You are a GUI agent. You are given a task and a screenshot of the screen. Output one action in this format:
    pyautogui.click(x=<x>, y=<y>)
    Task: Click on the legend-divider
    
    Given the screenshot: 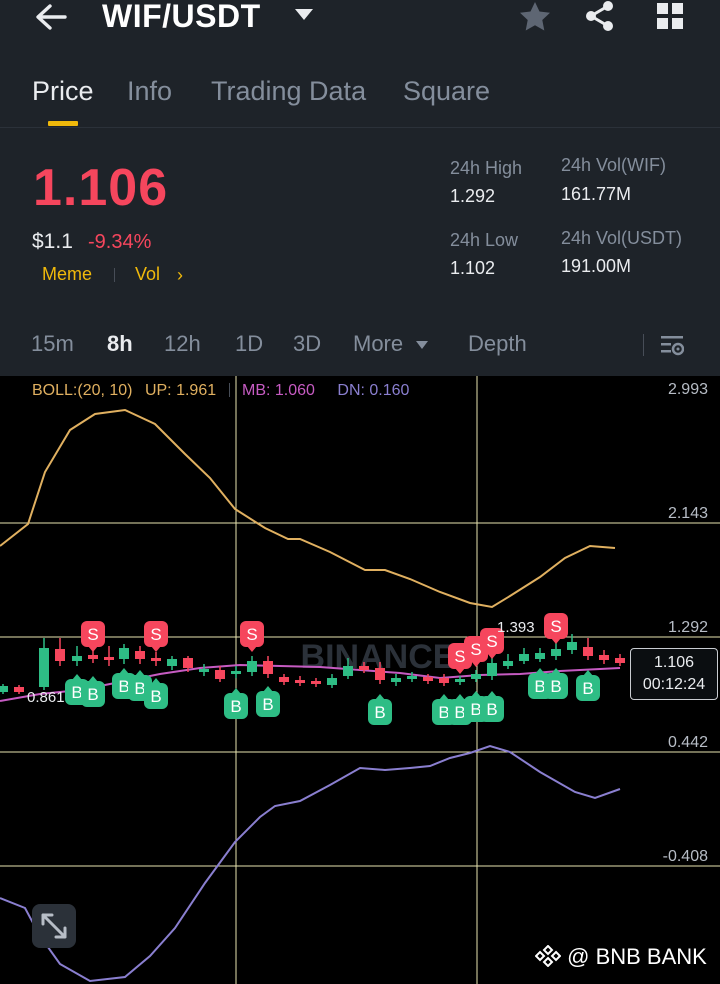 What is the action you would take?
    pyautogui.click(x=229, y=390)
    